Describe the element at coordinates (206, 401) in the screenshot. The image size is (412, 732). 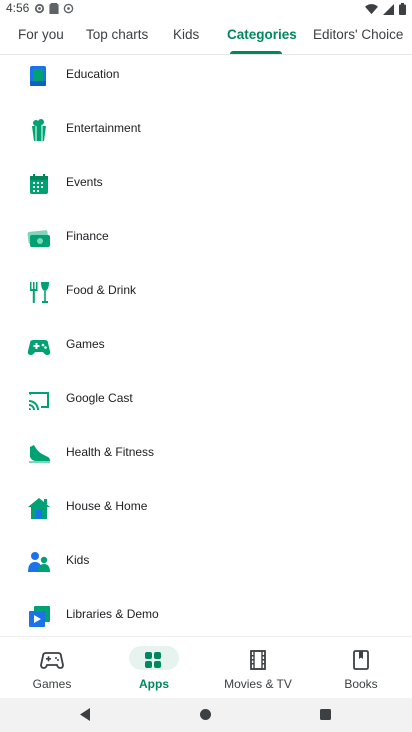
I see `category-item-google-cast: Google Cast` at that location.